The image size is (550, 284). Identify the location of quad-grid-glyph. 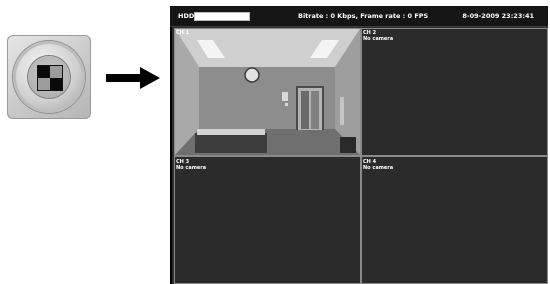
(50, 78).